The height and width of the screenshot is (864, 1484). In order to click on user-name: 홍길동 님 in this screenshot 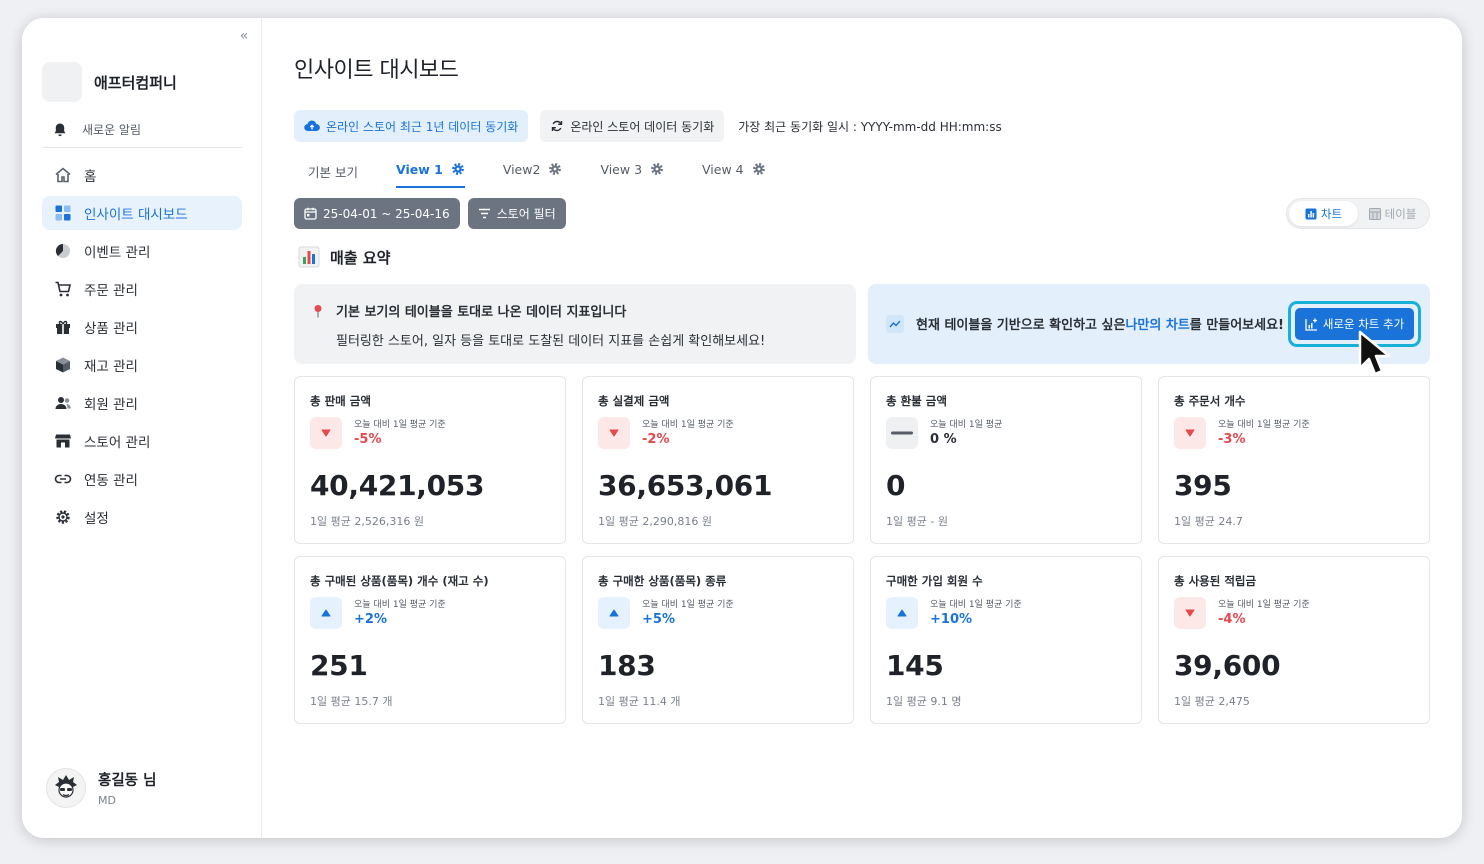, I will do `click(127, 781)`.